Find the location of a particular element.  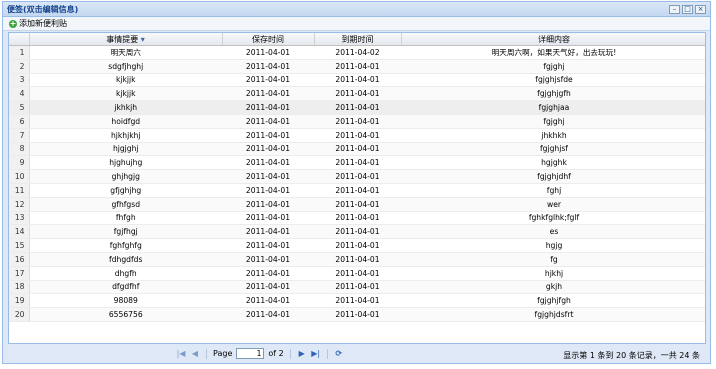

close-icon: × is located at coordinates (700, 9).